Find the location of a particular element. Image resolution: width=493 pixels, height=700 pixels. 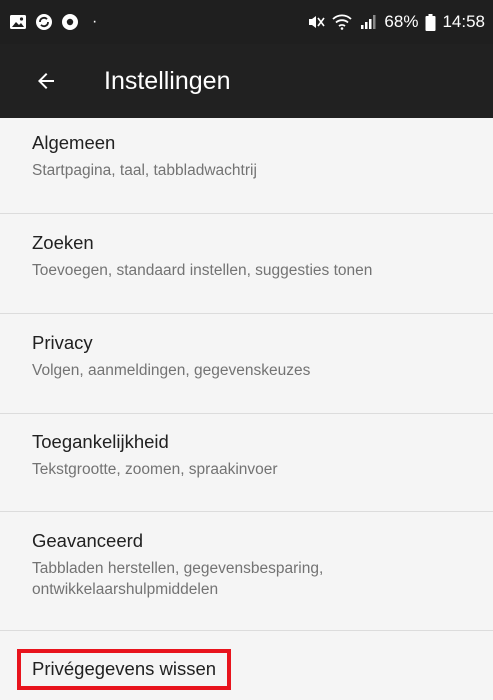

back-button is located at coordinates (46, 81).